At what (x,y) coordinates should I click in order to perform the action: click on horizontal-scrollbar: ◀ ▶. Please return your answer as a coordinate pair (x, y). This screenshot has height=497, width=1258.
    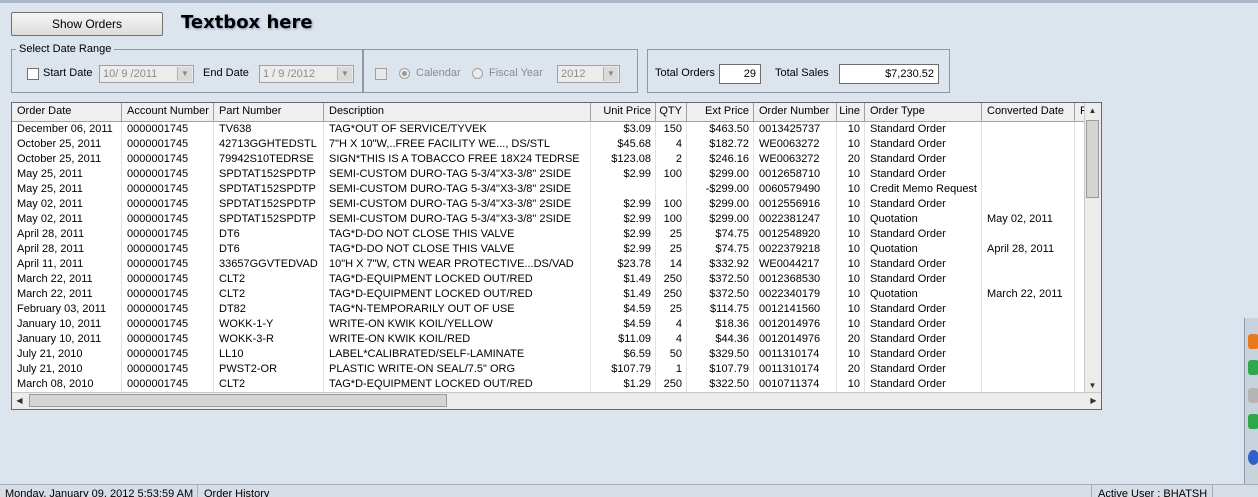
    Looking at the image, I should click on (556, 400).